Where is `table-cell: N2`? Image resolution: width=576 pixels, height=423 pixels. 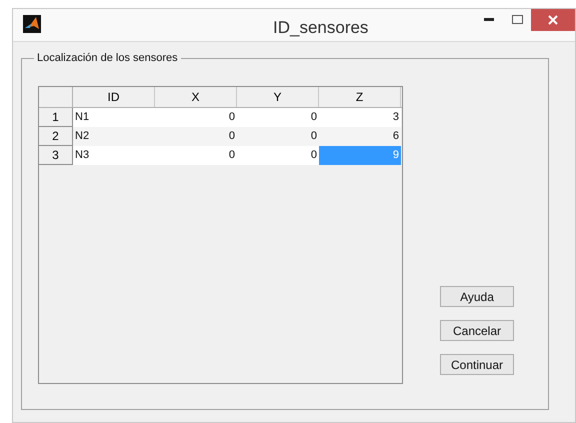 table-cell: N2 is located at coordinates (114, 136).